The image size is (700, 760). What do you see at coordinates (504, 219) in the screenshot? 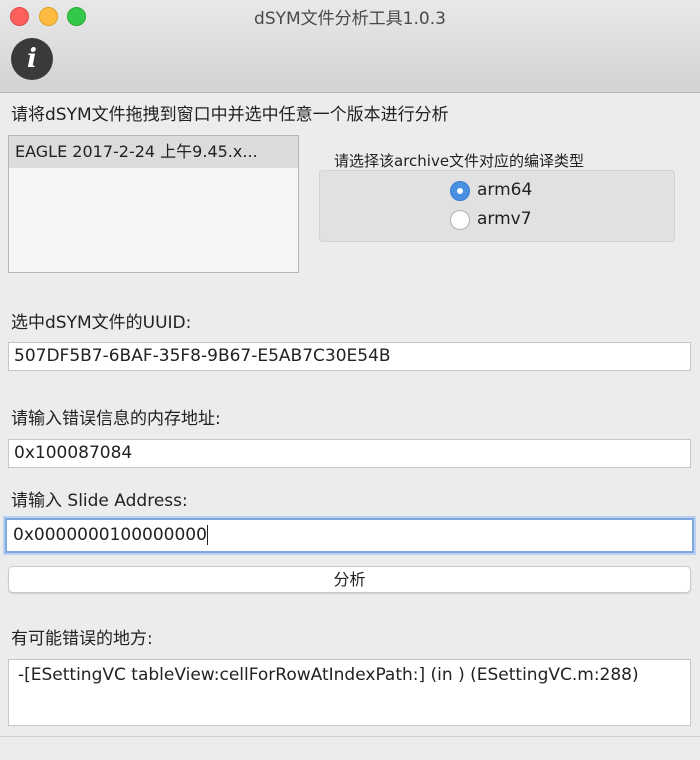
I see `armv7-label: armv7` at bounding box center [504, 219].